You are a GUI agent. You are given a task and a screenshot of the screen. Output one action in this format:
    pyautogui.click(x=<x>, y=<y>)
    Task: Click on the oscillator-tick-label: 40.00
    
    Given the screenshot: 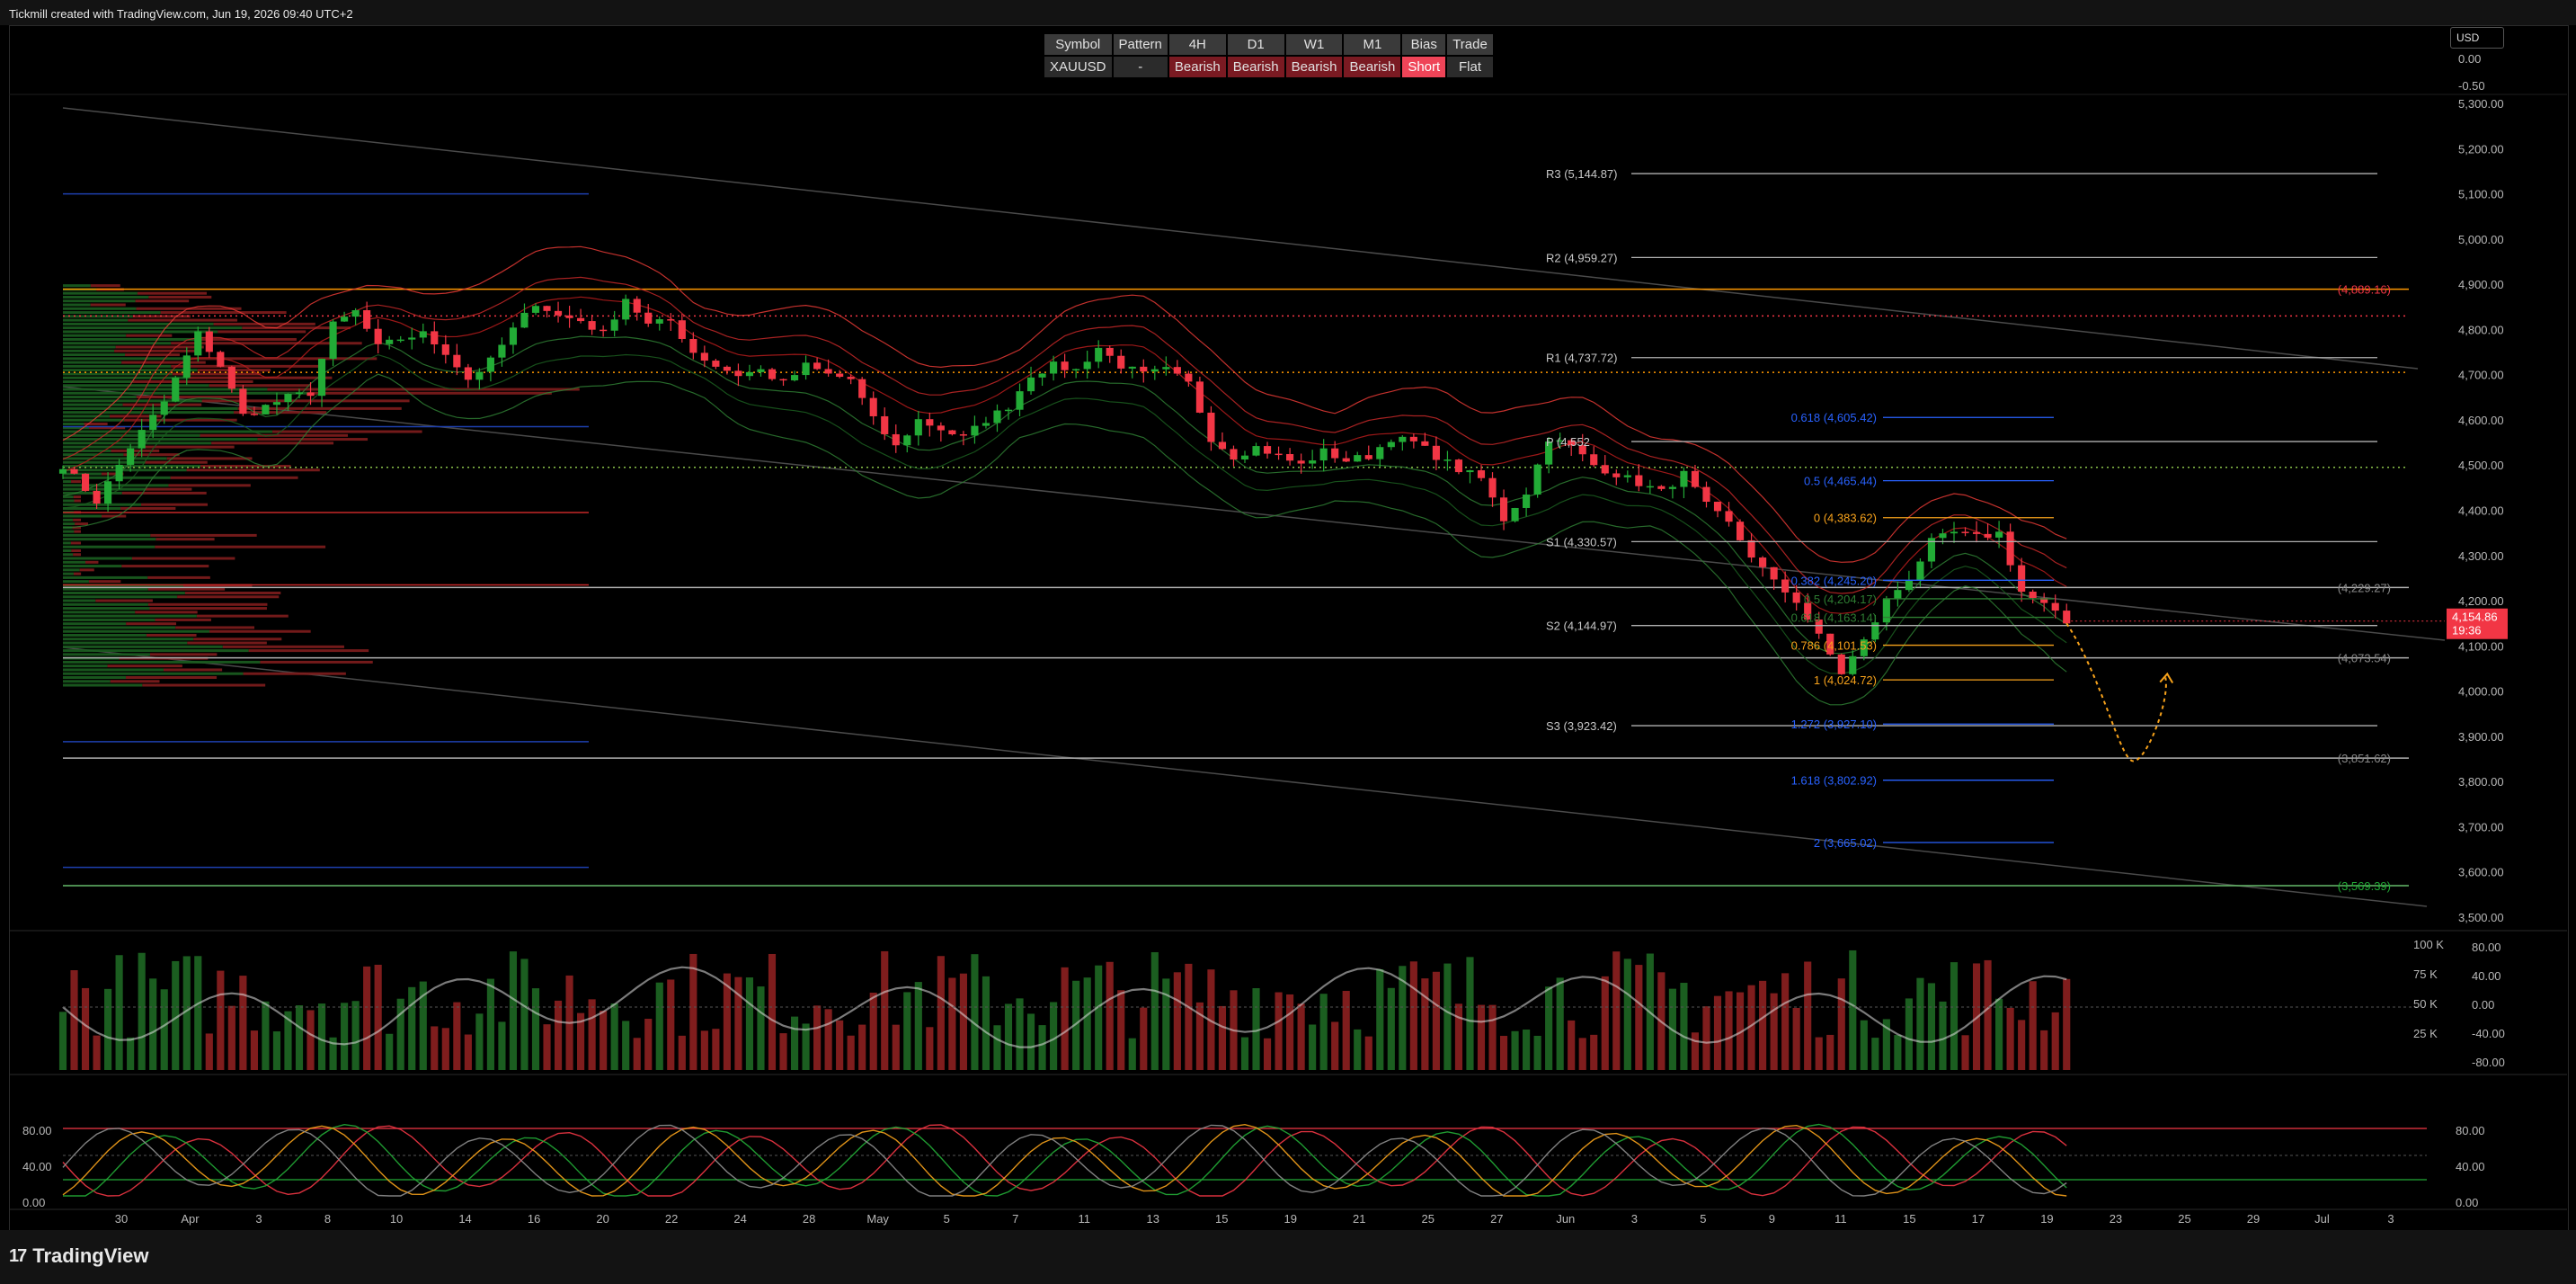 What is the action you would take?
    pyautogui.click(x=2486, y=976)
    